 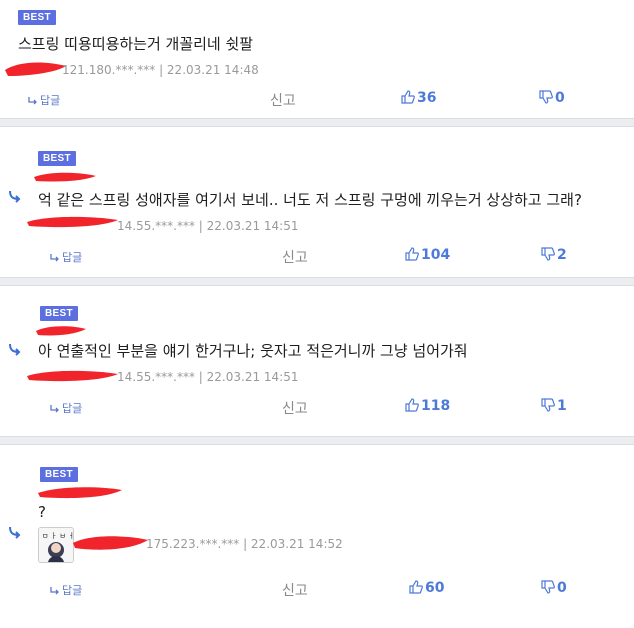 What do you see at coordinates (253, 351) in the screenshot?
I see `comment-text: 아 연출적인 부분을 얘기 한거구나; 웃자고 적은거니까 그냥 넘어가줘` at bounding box center [253, 351].